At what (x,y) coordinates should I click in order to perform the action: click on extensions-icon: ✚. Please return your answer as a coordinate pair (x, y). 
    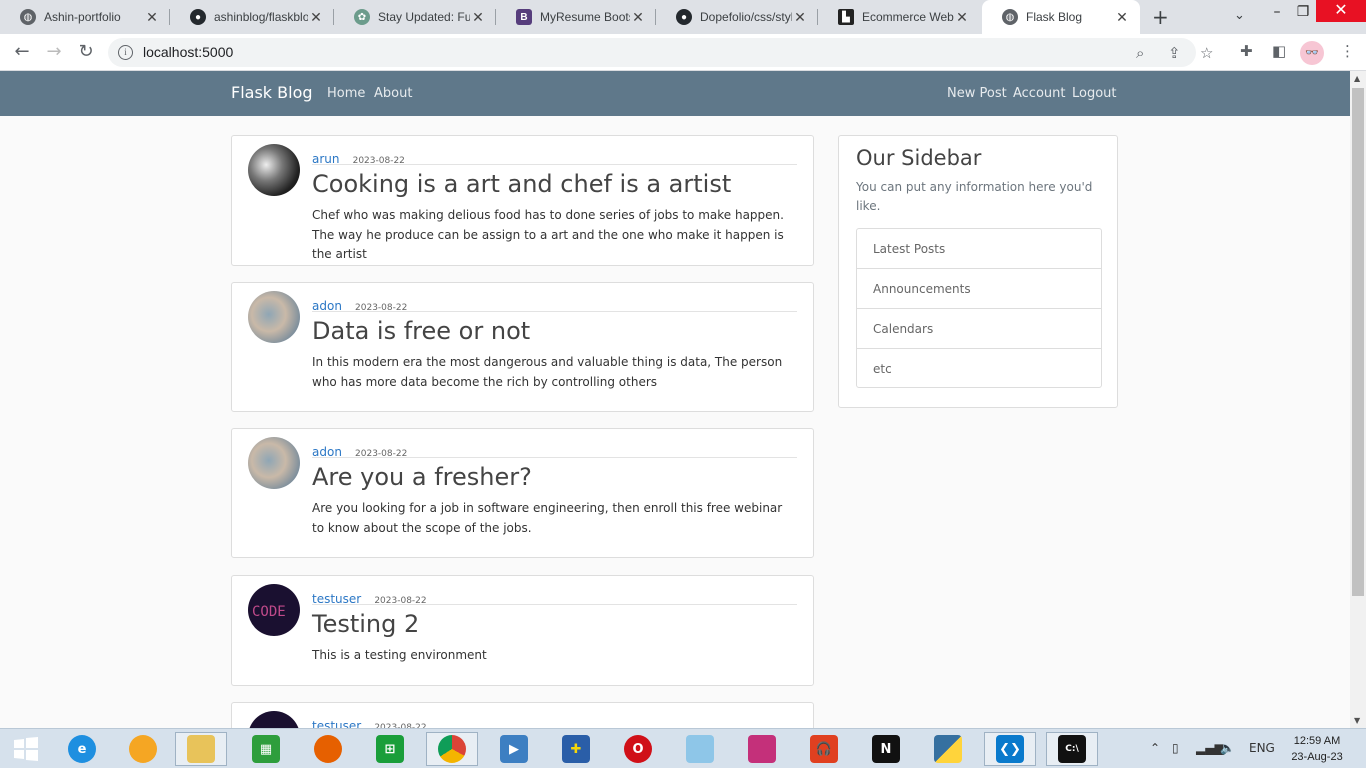
    Looking at the image, I should click on (1246, 51).